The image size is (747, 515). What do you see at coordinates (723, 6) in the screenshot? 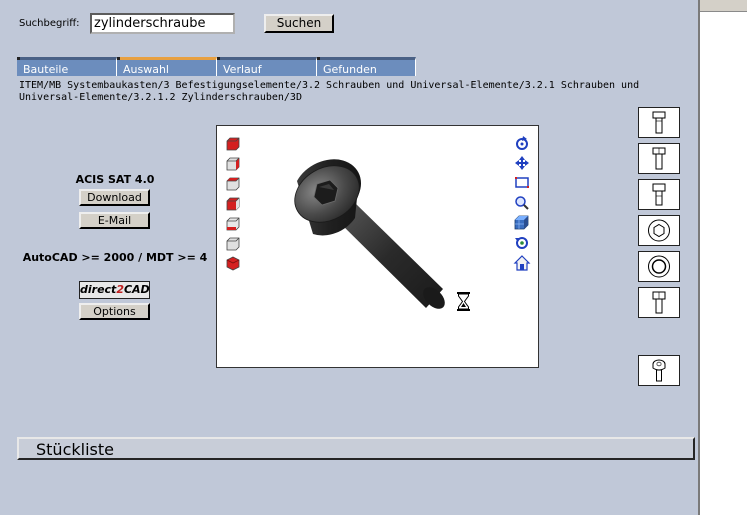
I see `right-pane-toolbar` at bounding box center [723, 6].